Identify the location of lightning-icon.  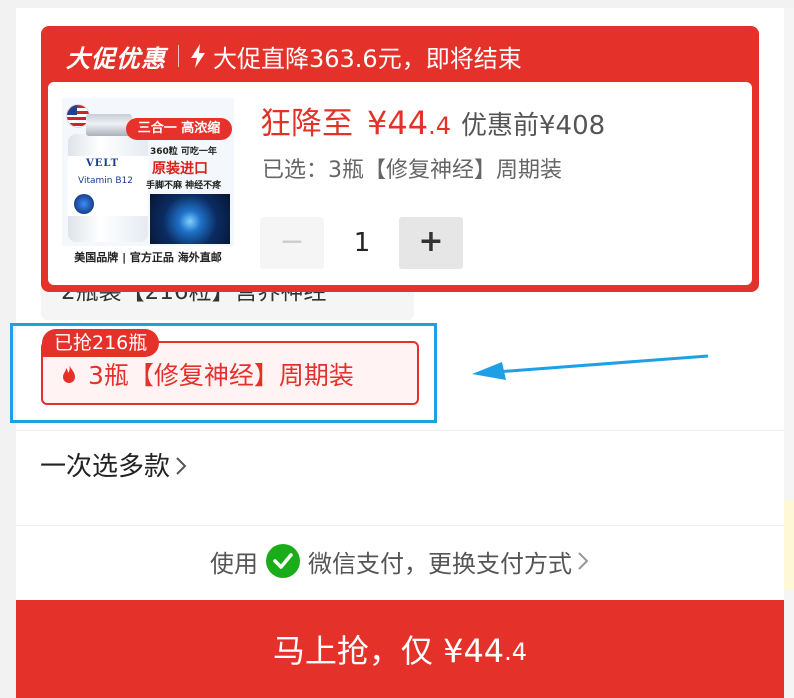
(198, 56).